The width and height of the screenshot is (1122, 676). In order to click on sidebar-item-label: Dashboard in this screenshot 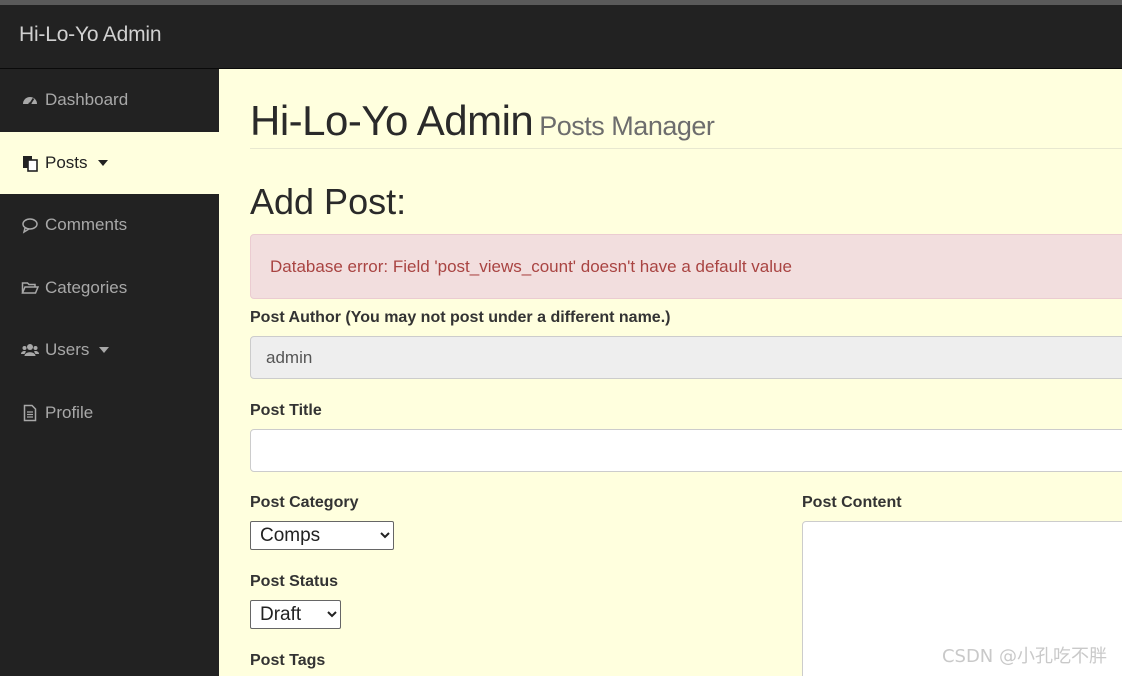, I will do `click(87, 100)`.